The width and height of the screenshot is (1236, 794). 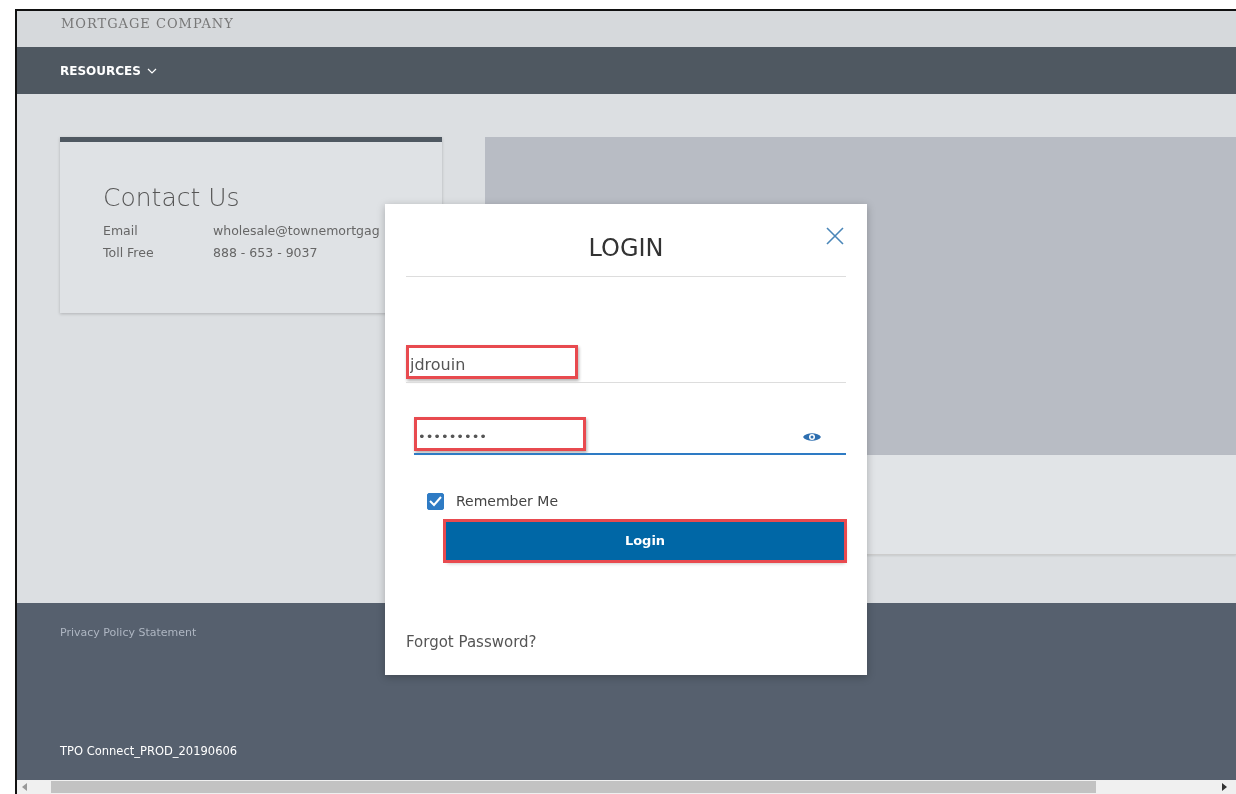 I want to click on version-text: TPO Connect_PROD_20190606, so click(x=149, y=751).